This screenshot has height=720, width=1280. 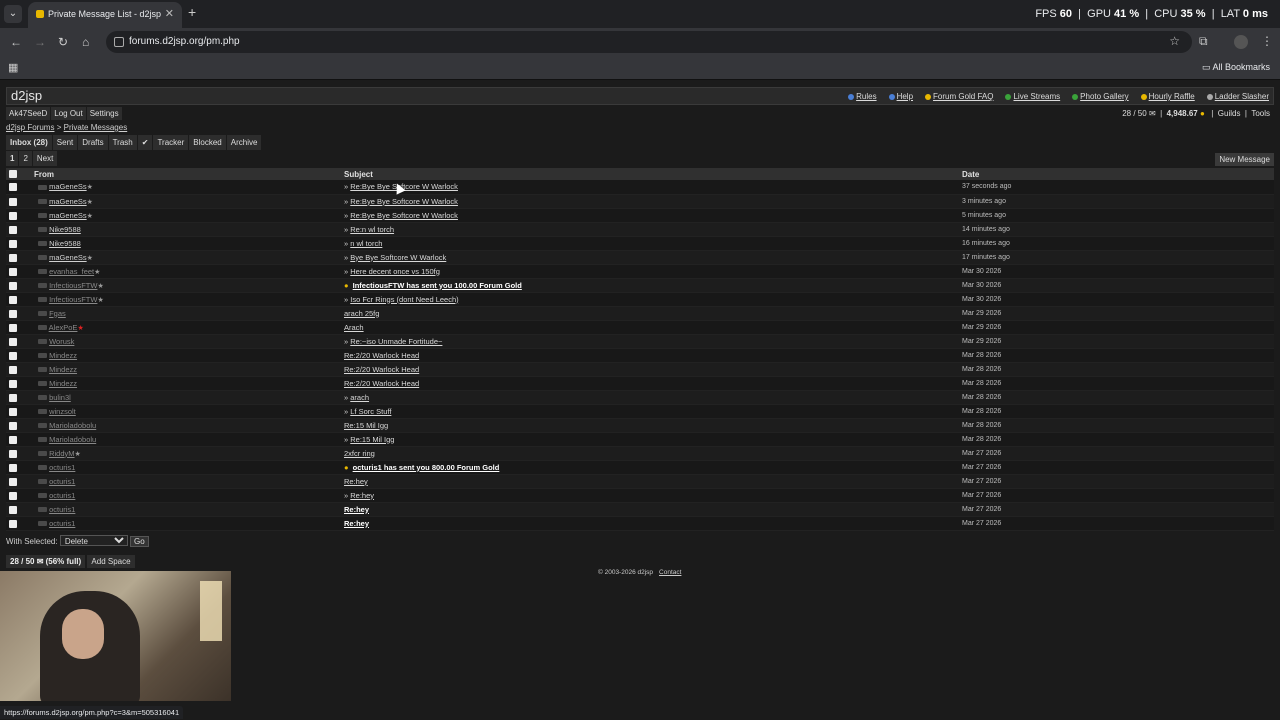 I want to click on select-all-checkbox, so click(x=13, y=174).